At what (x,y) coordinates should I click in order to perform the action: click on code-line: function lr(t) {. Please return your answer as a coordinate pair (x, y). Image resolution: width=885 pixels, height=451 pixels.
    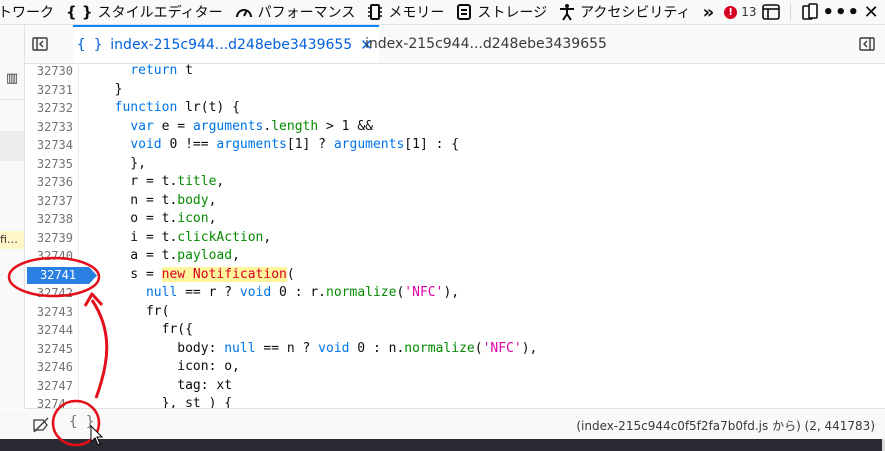
    Looking at the image, I should click on (177, 107).